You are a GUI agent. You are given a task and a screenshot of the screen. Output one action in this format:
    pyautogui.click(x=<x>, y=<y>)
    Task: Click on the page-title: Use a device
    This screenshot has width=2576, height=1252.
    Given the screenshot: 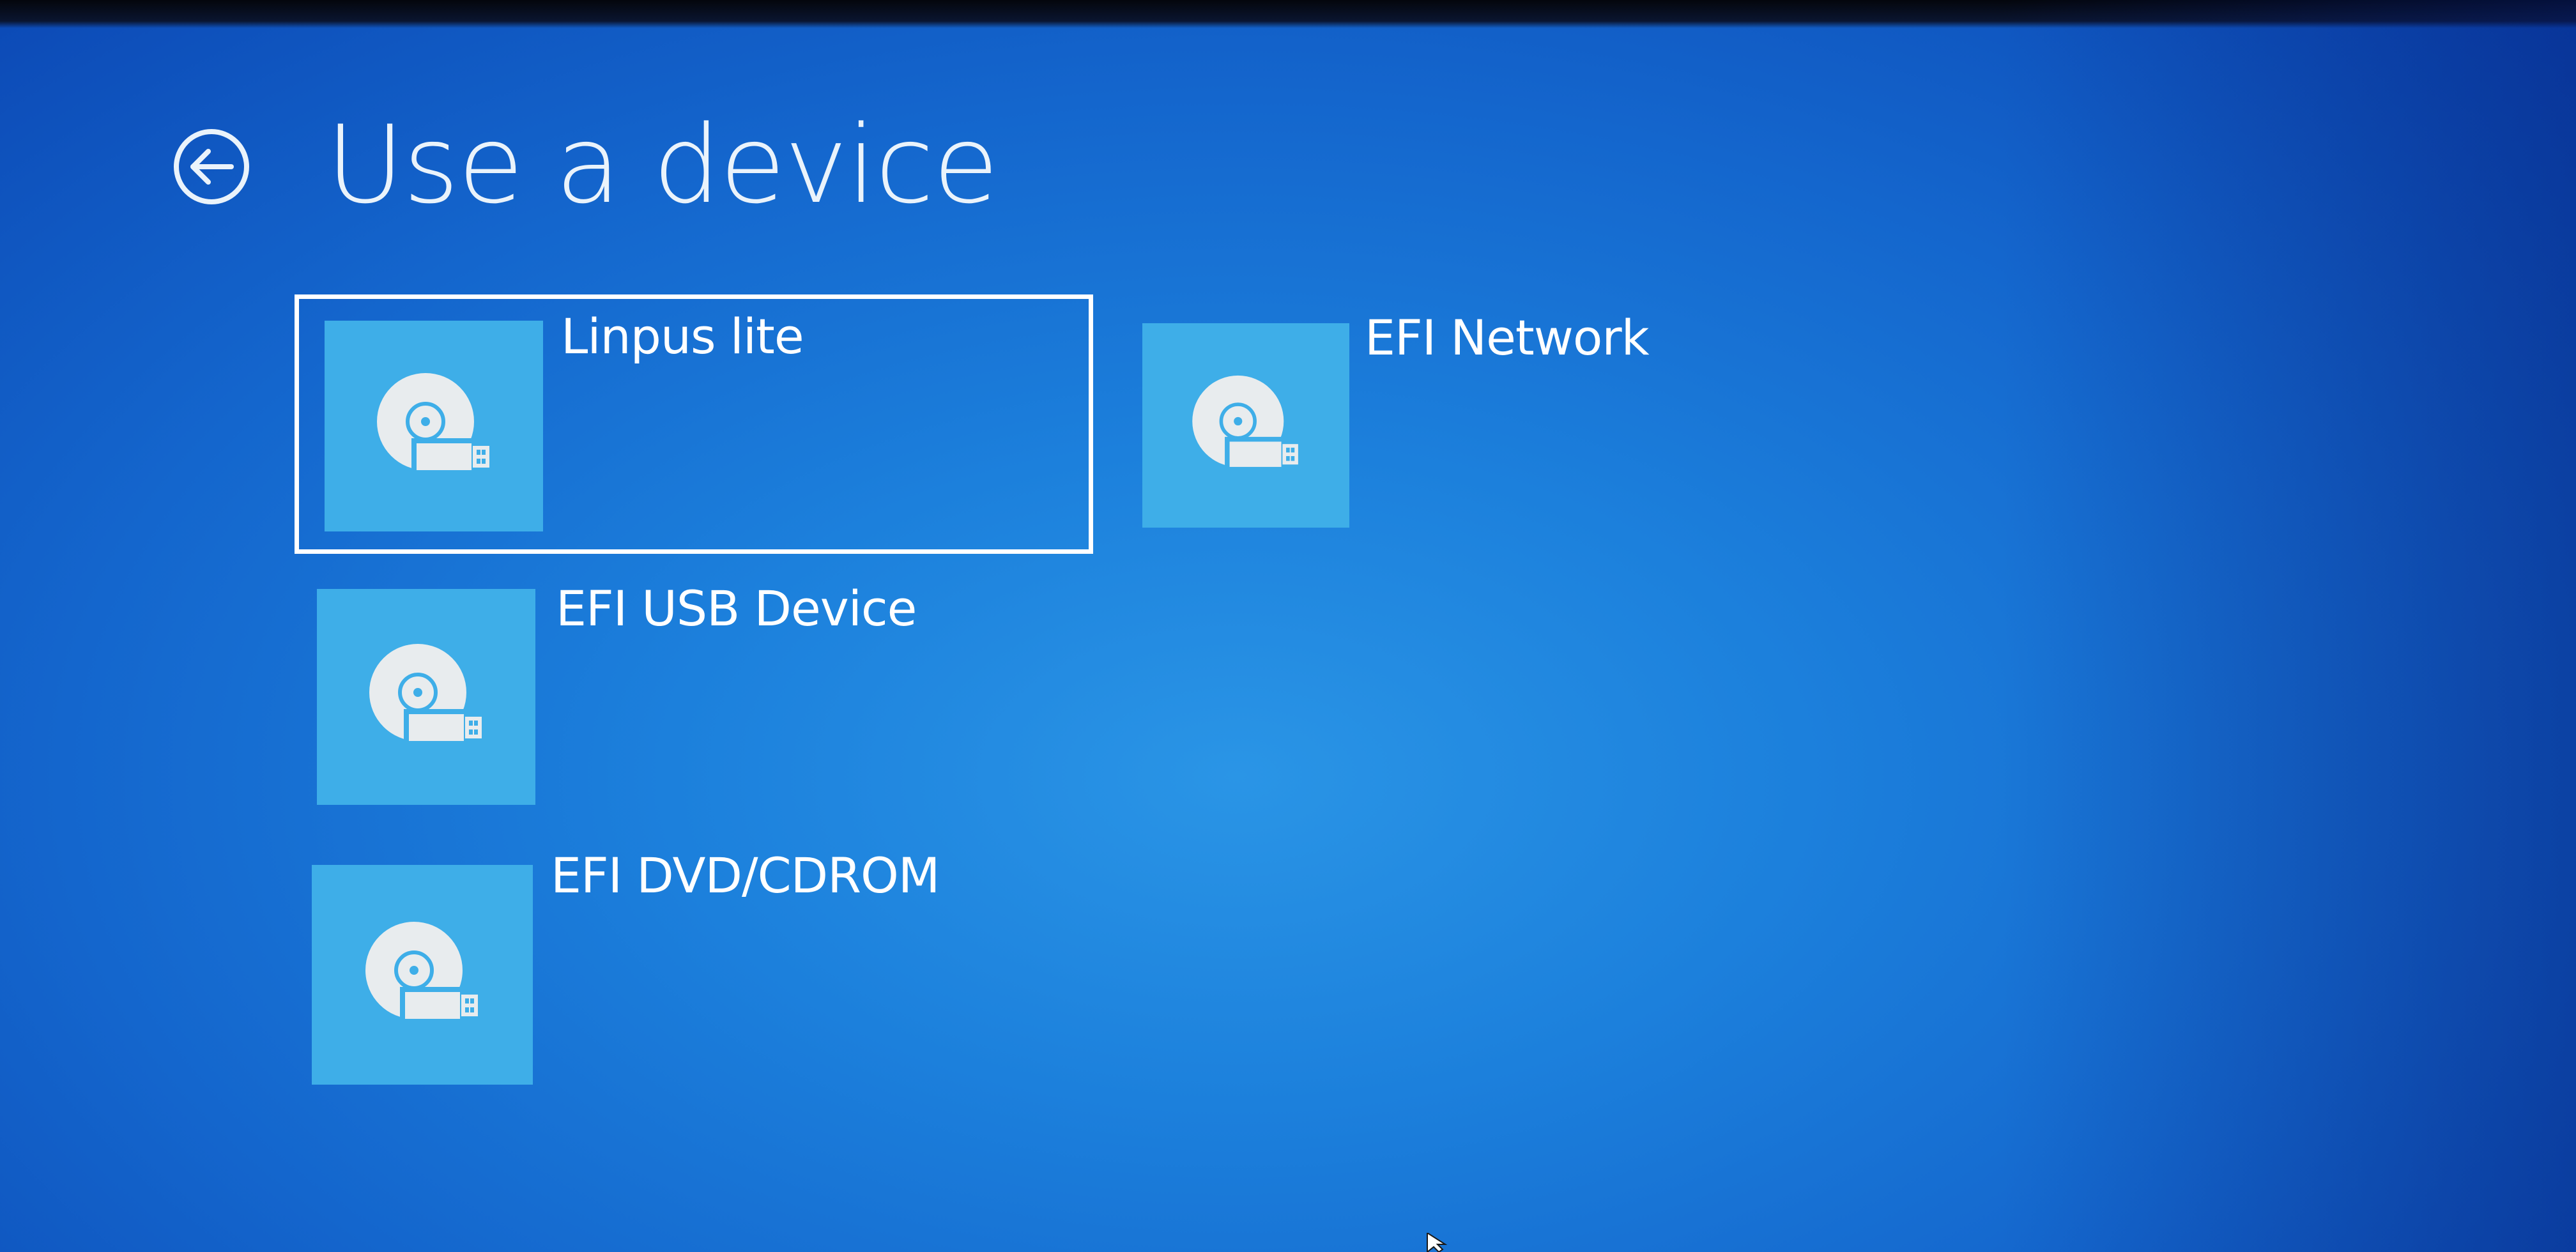 What is the action you would take?
    pyautogui.click(x=662, y=164)
    